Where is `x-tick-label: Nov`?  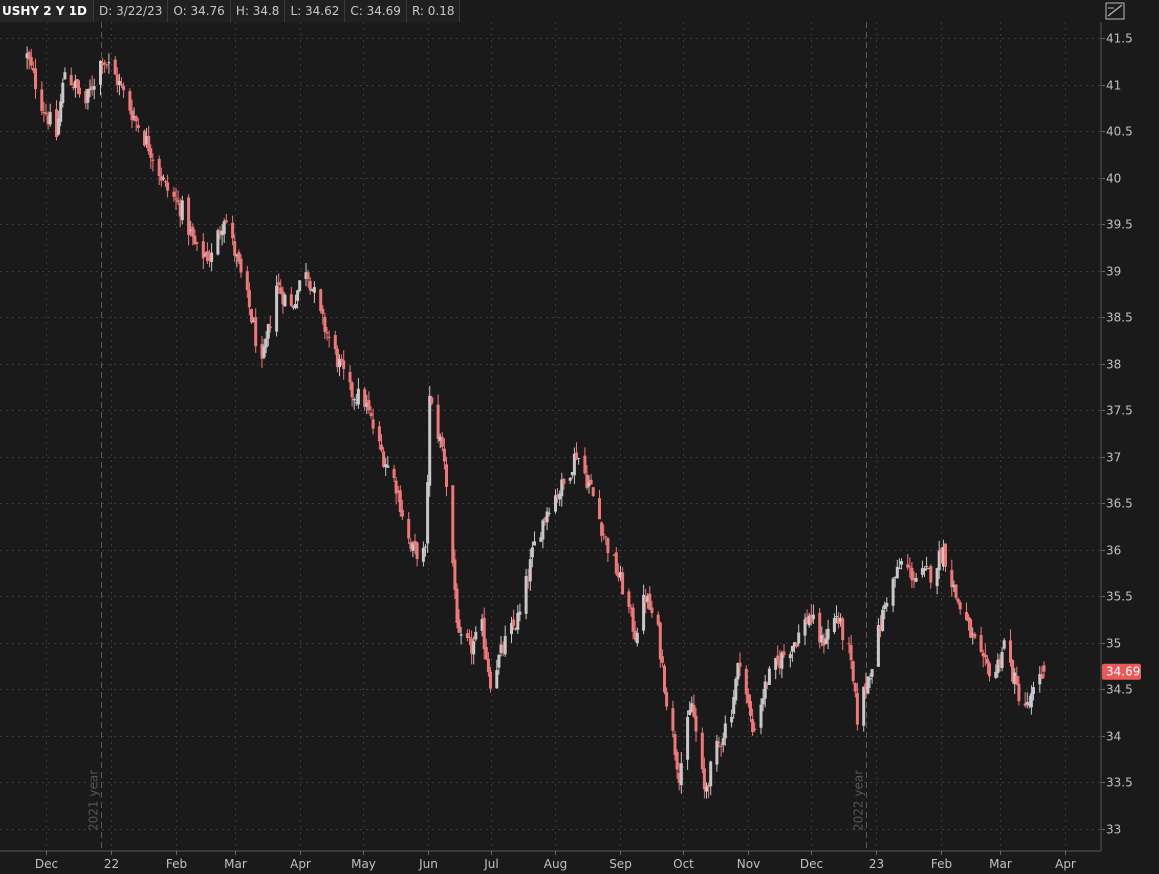
x-tick-label: Nov is located at coordinates (748, 864).